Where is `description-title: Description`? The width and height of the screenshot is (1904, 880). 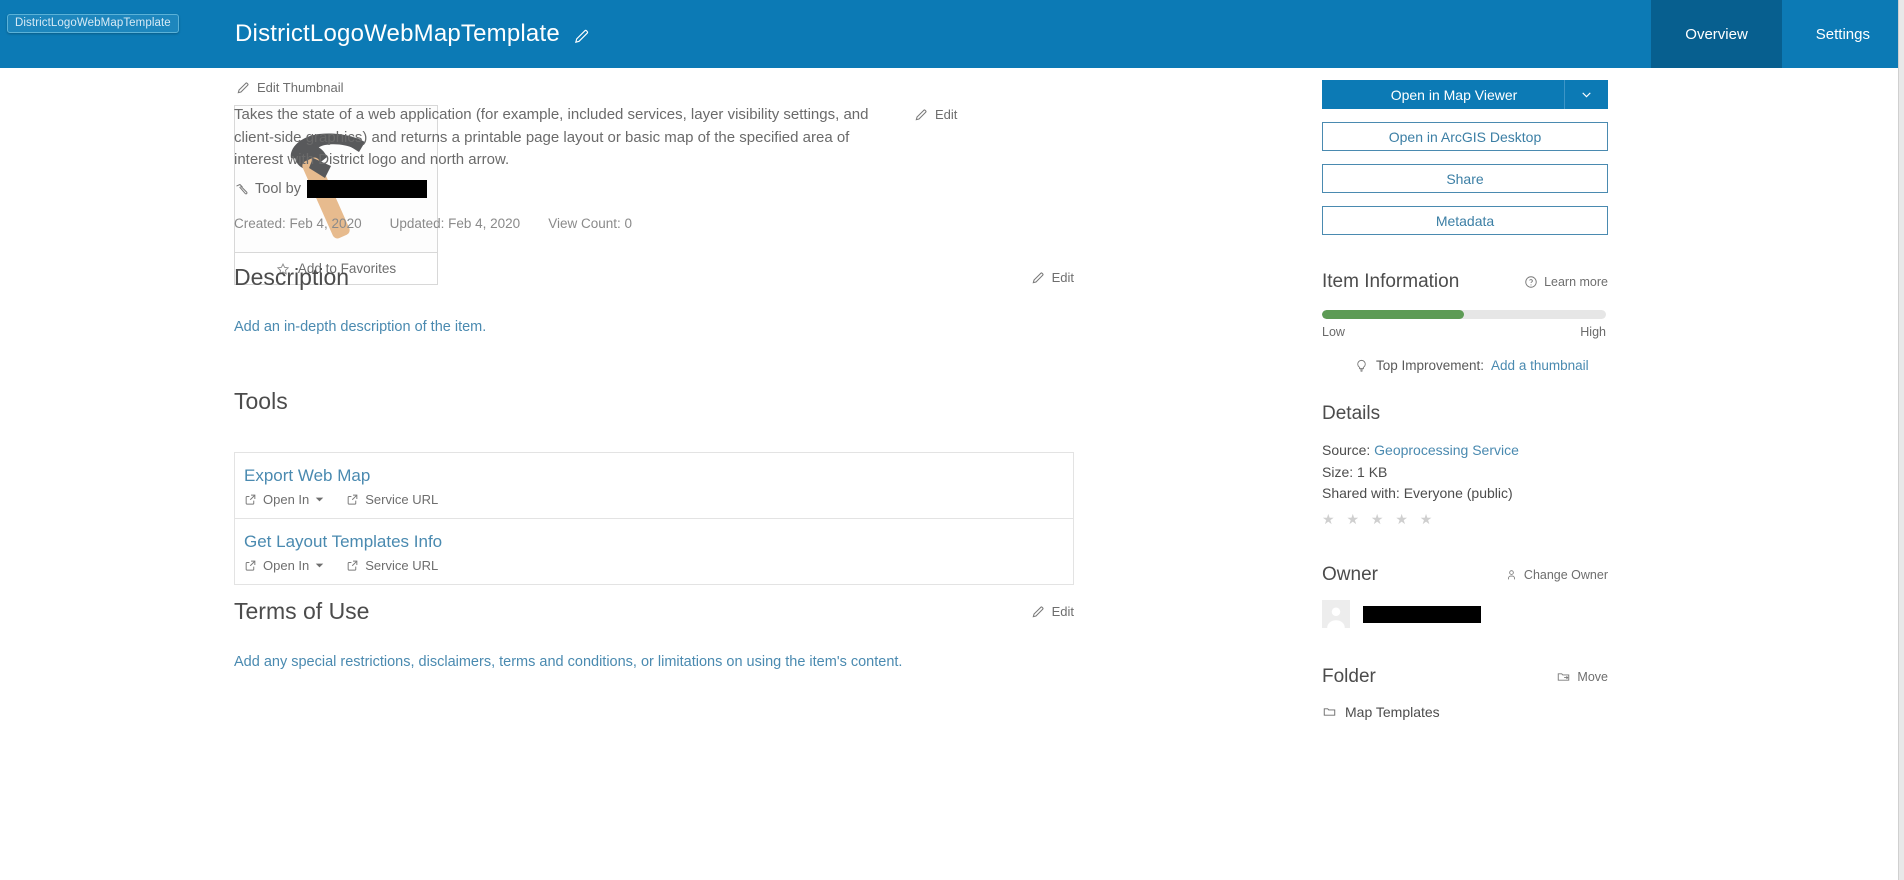
description-title: Description is located at coordinates (292, 277).